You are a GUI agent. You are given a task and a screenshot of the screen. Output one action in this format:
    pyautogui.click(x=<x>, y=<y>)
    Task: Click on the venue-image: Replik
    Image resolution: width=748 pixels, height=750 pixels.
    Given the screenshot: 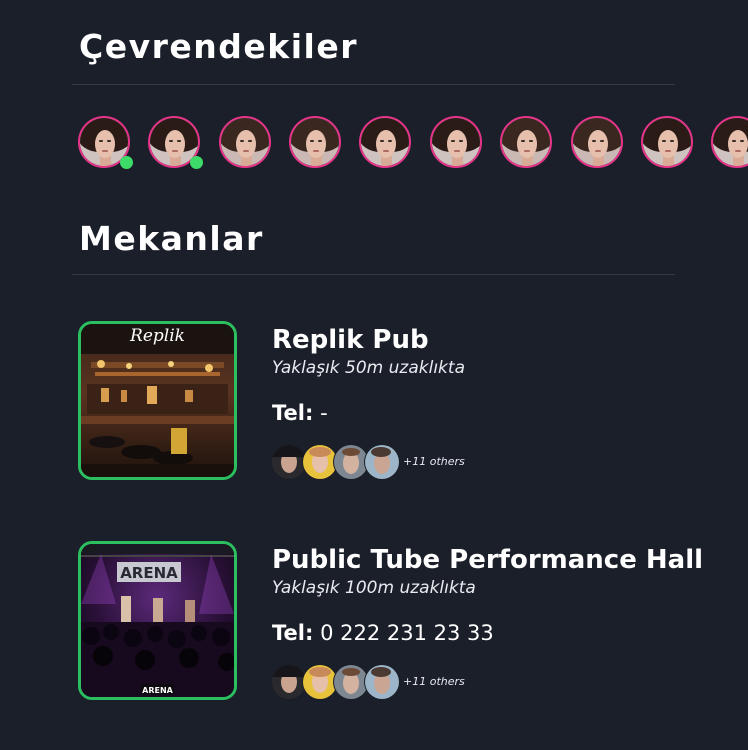 What is the action you would take?
    pyautogui.click(x=157, y=400)
    